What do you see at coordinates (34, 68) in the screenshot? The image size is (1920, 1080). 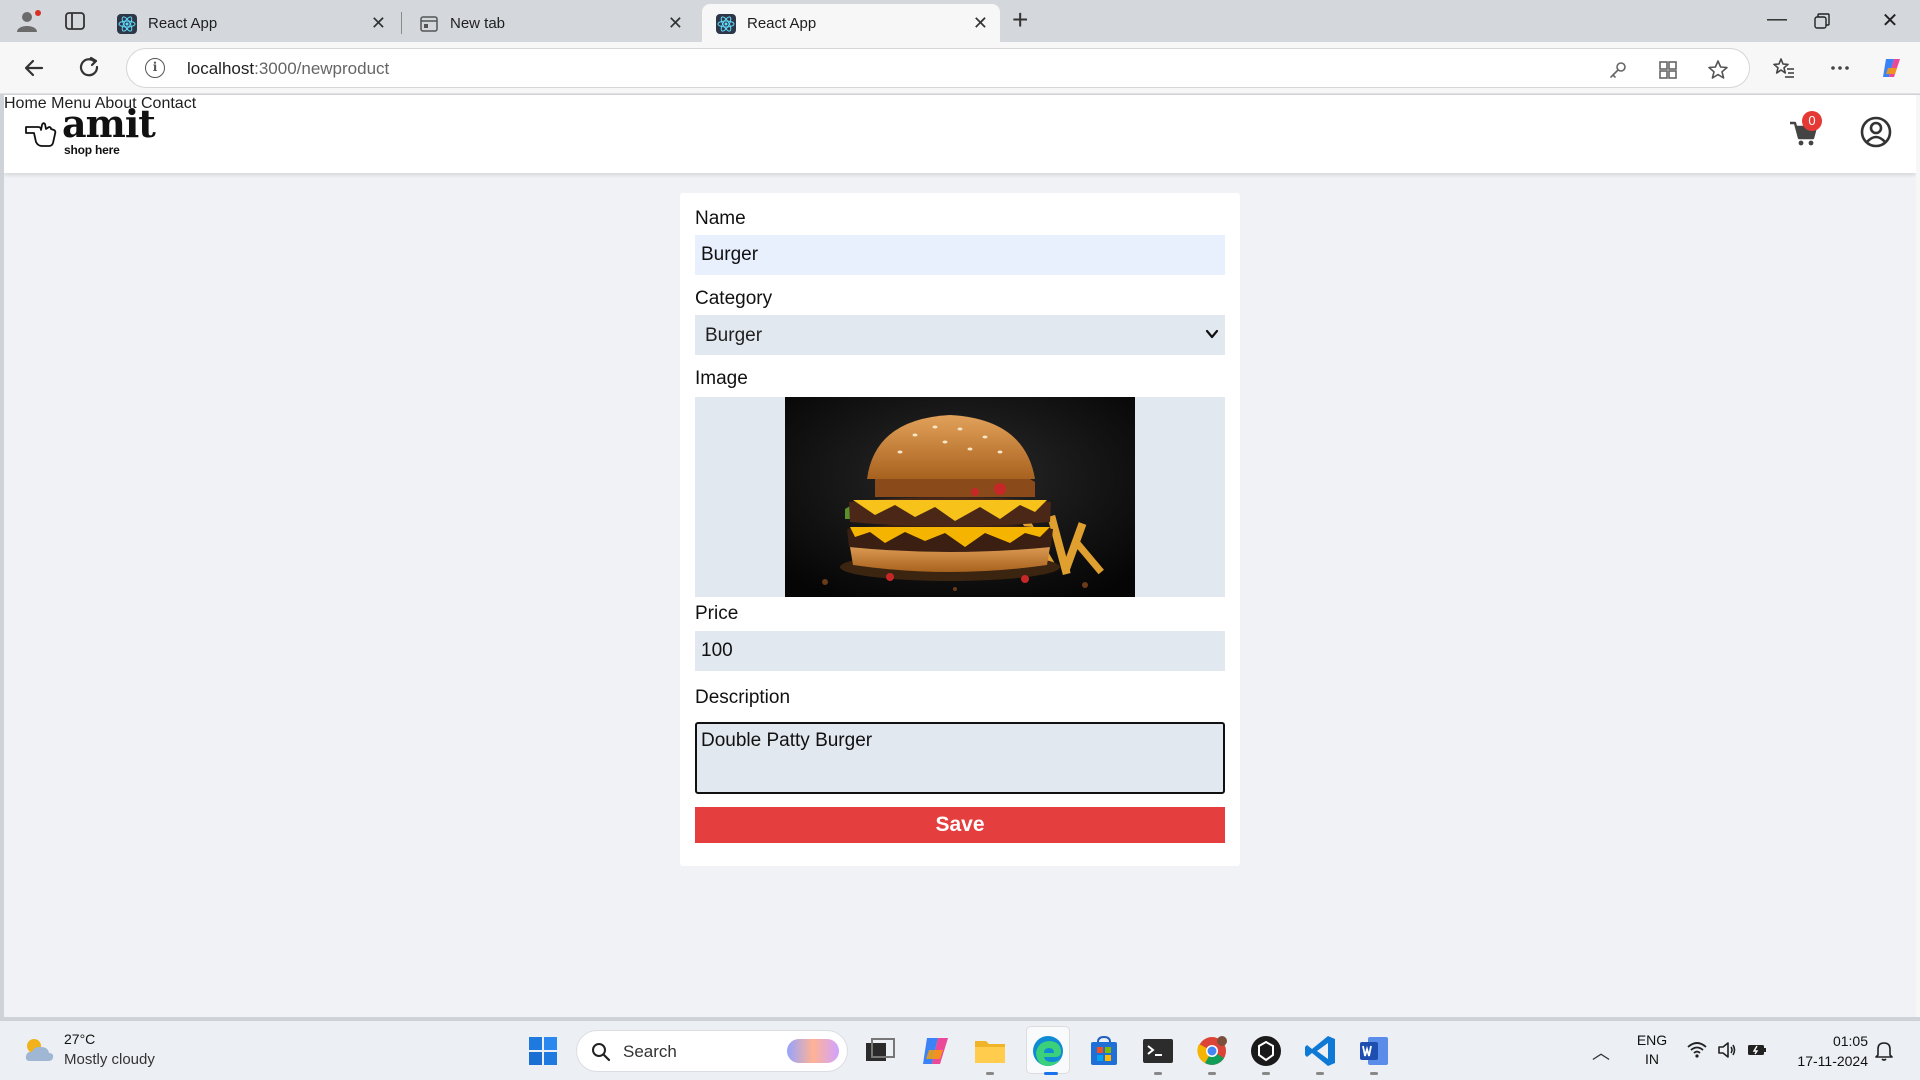 I see `back-arrow-icon` at bounding box center [34, 68].